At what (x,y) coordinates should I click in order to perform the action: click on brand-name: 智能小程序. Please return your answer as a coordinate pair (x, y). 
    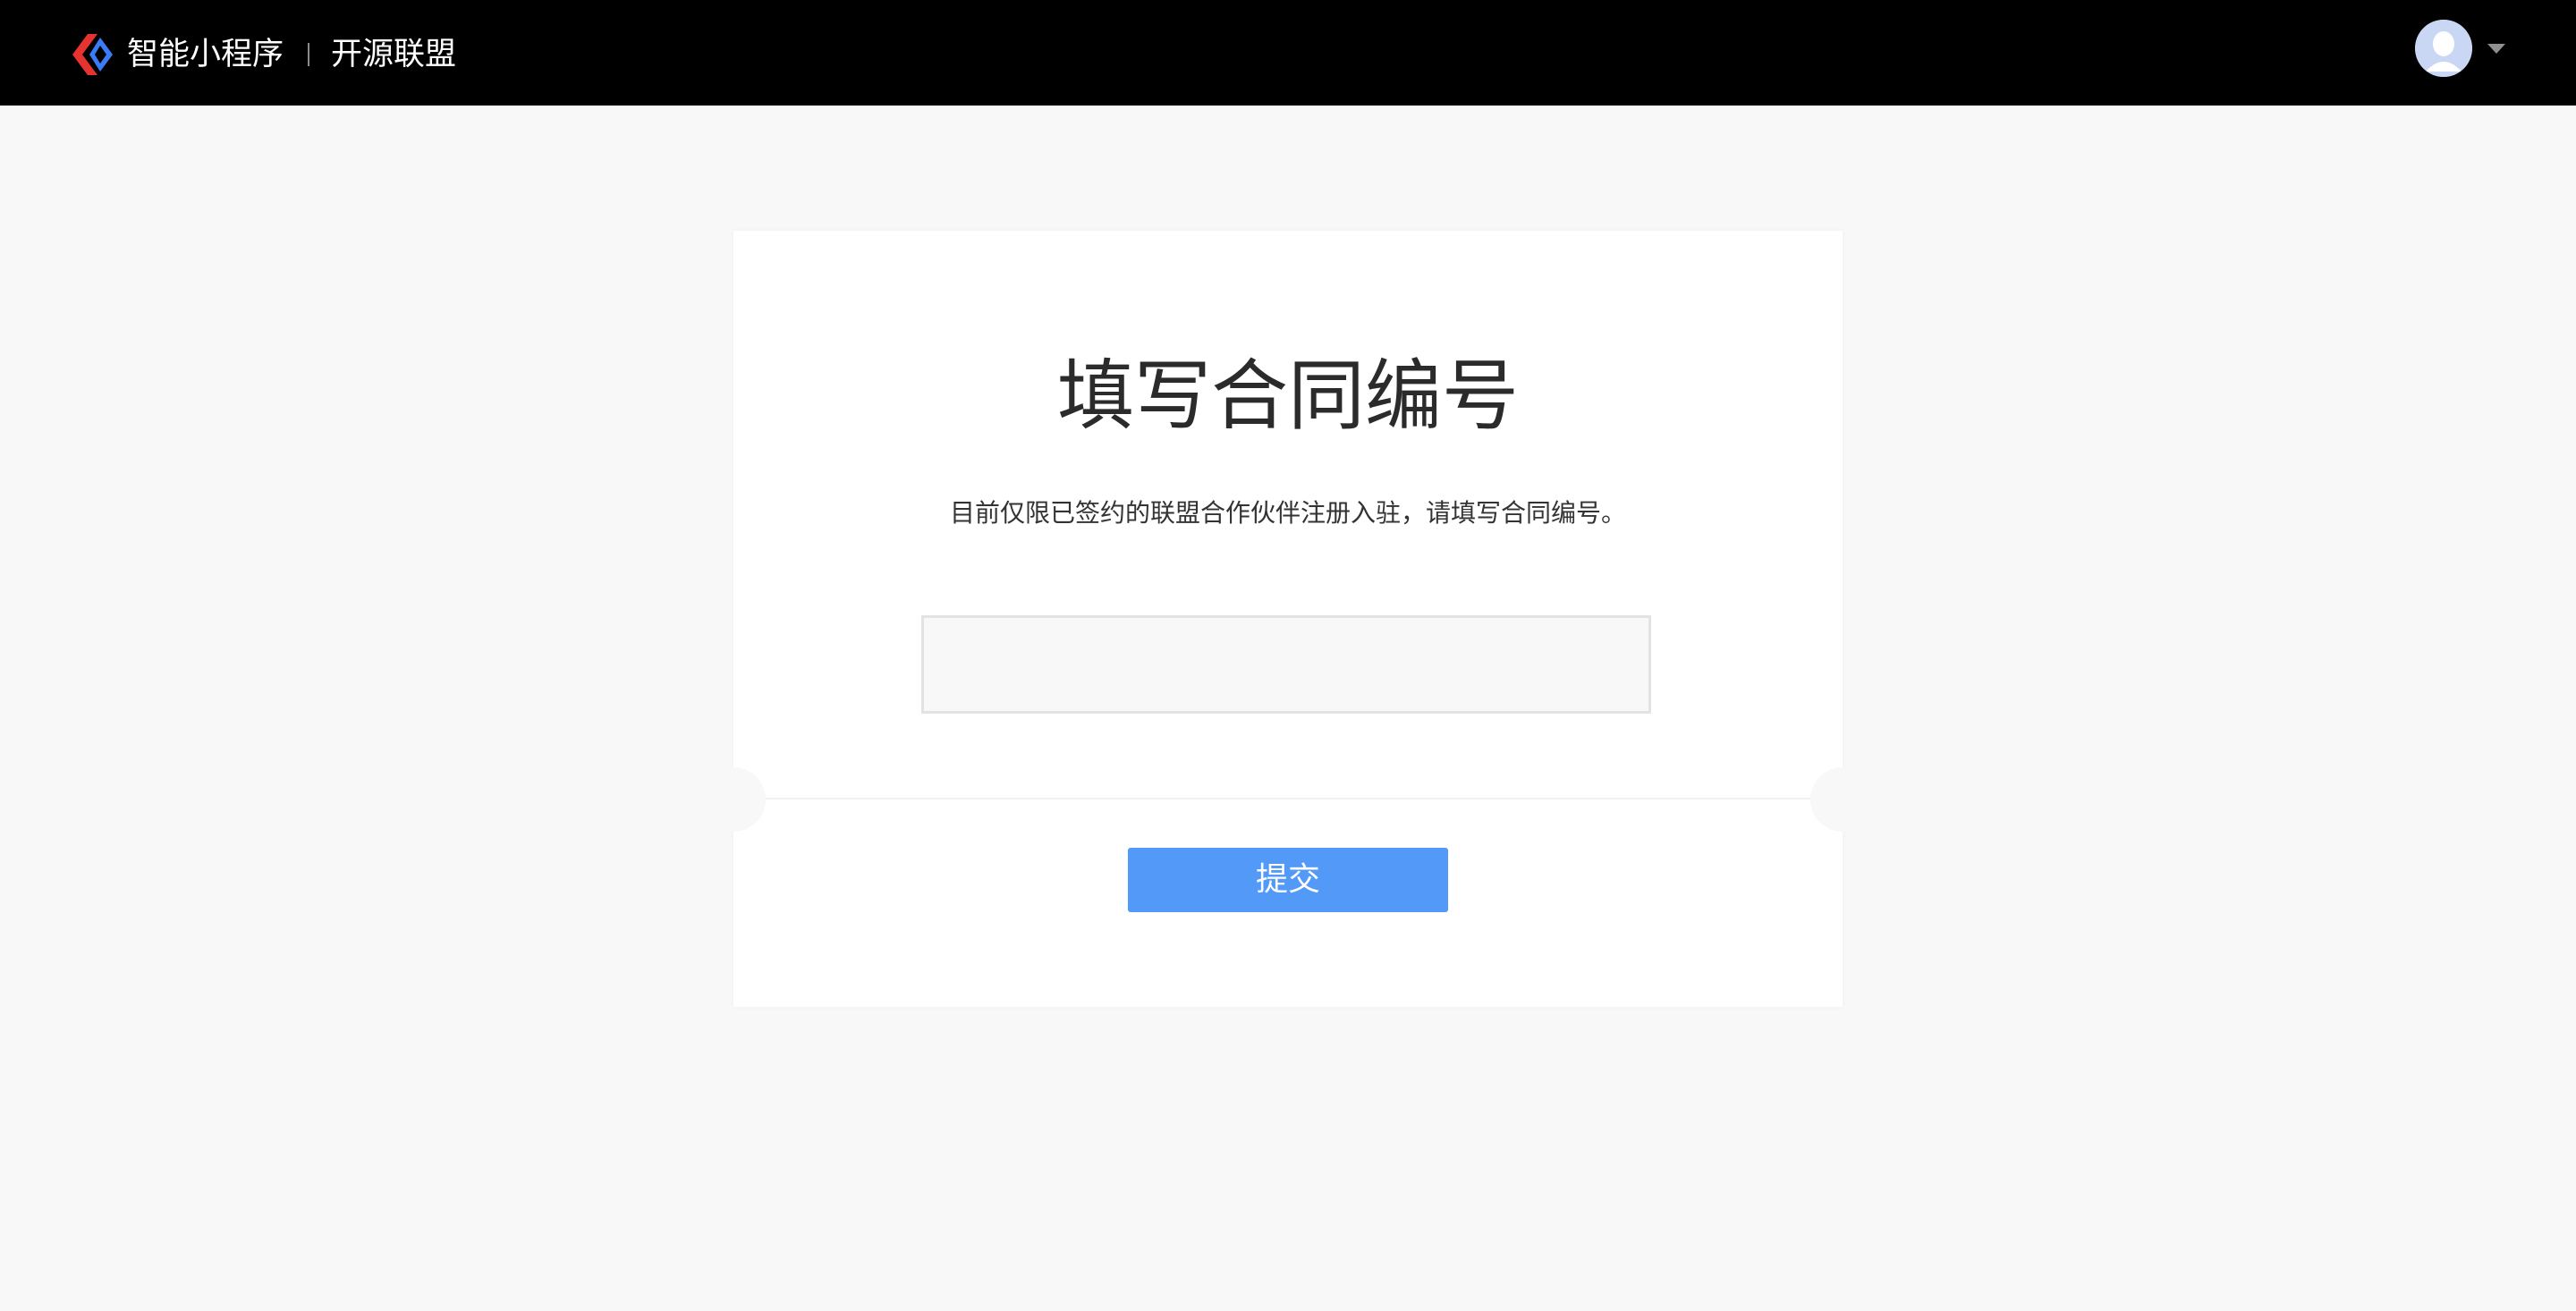
    Looking at the image, I should click on (205, 54).